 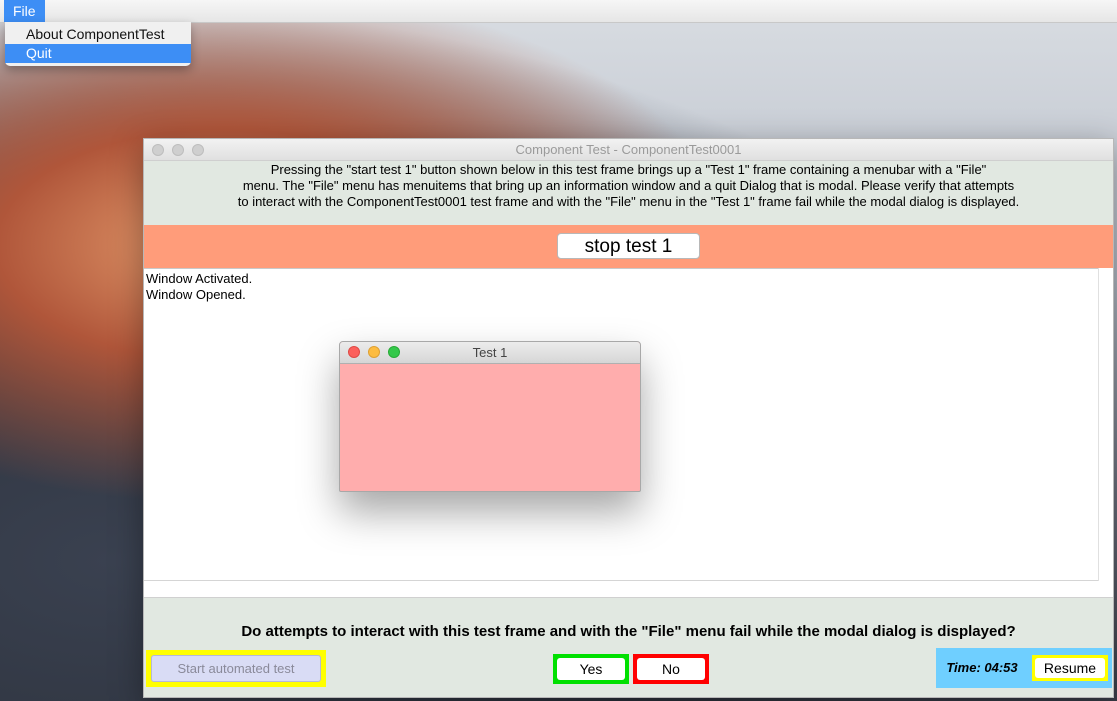 I want to click on test1-title: Test 1, so click(x=490, y=352).